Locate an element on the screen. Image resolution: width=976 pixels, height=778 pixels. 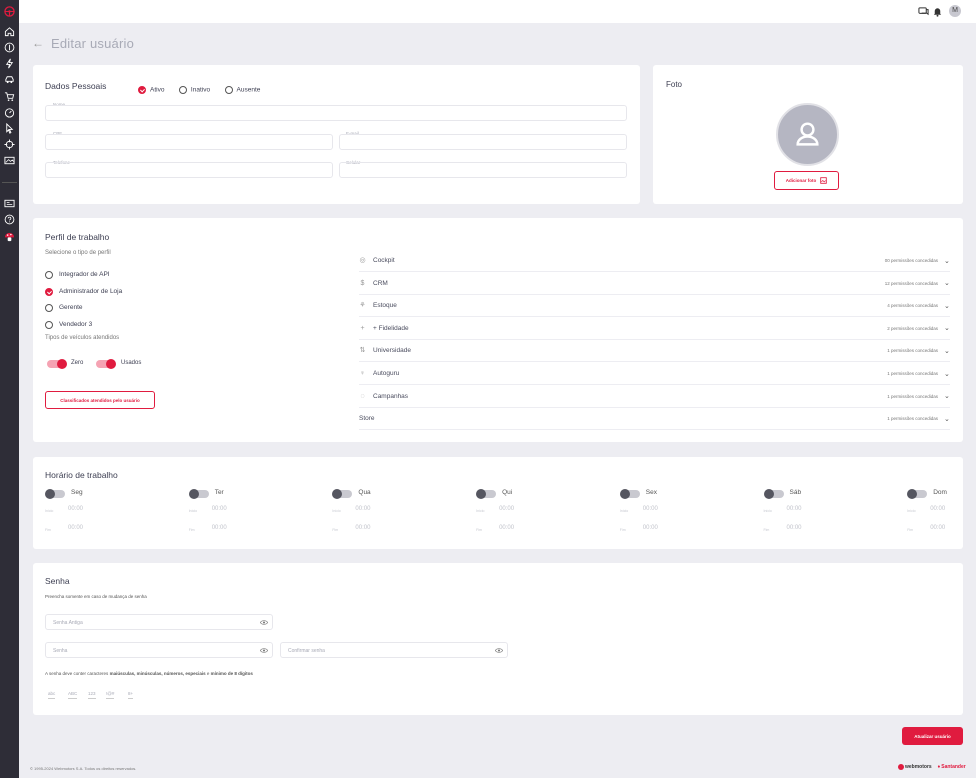
cpf-field is located at coordinates (189, 142).